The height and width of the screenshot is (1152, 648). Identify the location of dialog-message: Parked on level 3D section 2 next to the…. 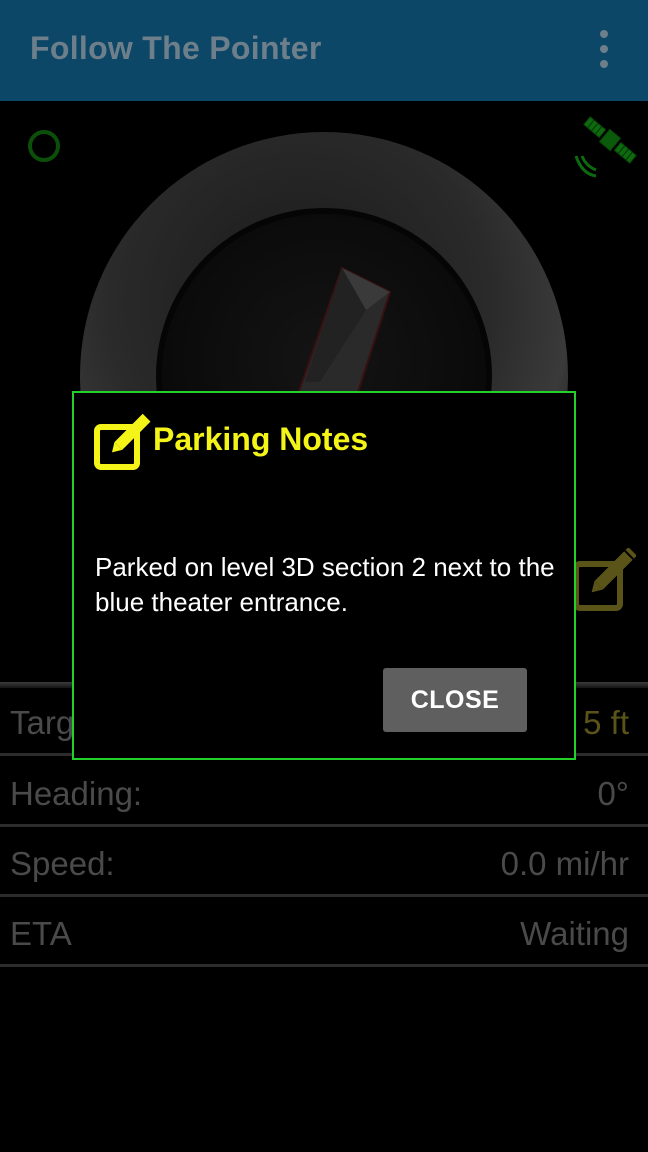
(325, 584).